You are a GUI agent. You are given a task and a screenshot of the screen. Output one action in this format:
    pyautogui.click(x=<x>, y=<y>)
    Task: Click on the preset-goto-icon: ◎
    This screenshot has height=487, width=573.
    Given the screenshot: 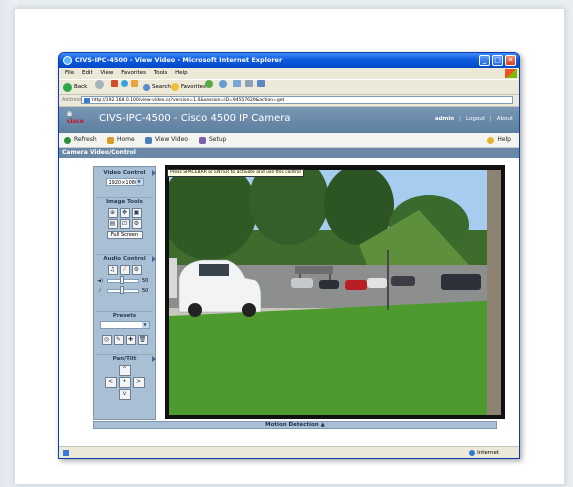 What is the action you would take?
    pyautogui.click(x=106, y=340)
    